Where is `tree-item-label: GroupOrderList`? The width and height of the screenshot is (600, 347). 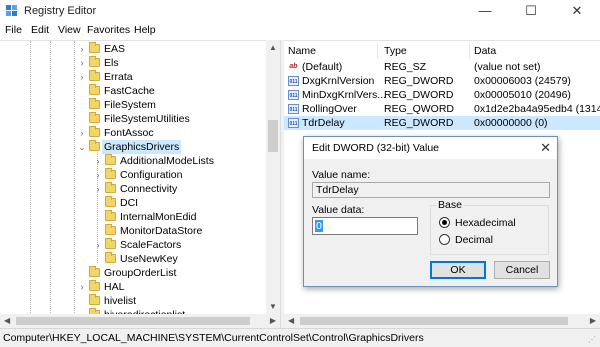 tree-item-label: GroupOrderList is located at coordinates (140, 273).